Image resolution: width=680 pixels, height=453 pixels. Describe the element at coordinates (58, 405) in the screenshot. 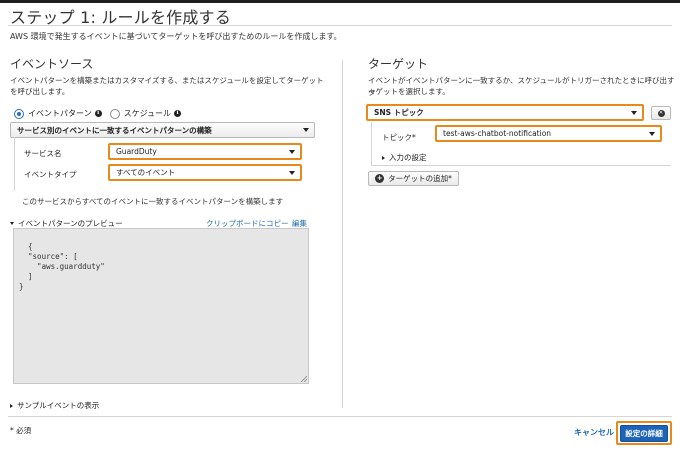

I see `sample-events-label: サンプルイベントの表示` at that location.